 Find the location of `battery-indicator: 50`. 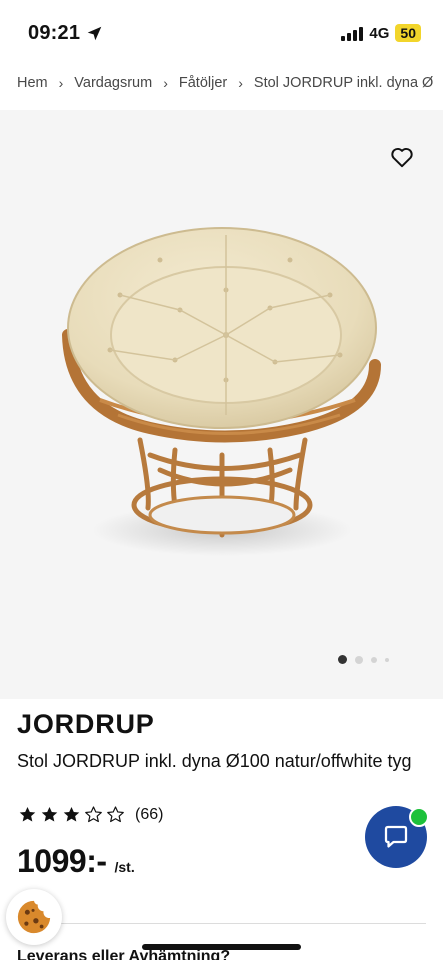

battery-indicator: 50 is located at coordinates (408, 33).